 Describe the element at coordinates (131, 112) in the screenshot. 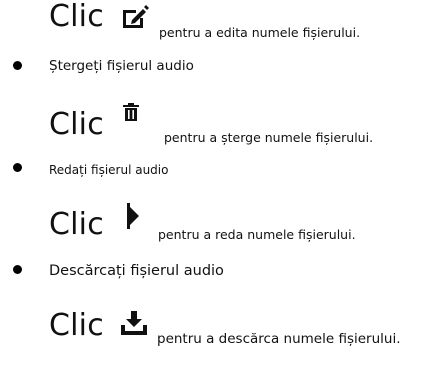

I see `trash-icon` at that location.